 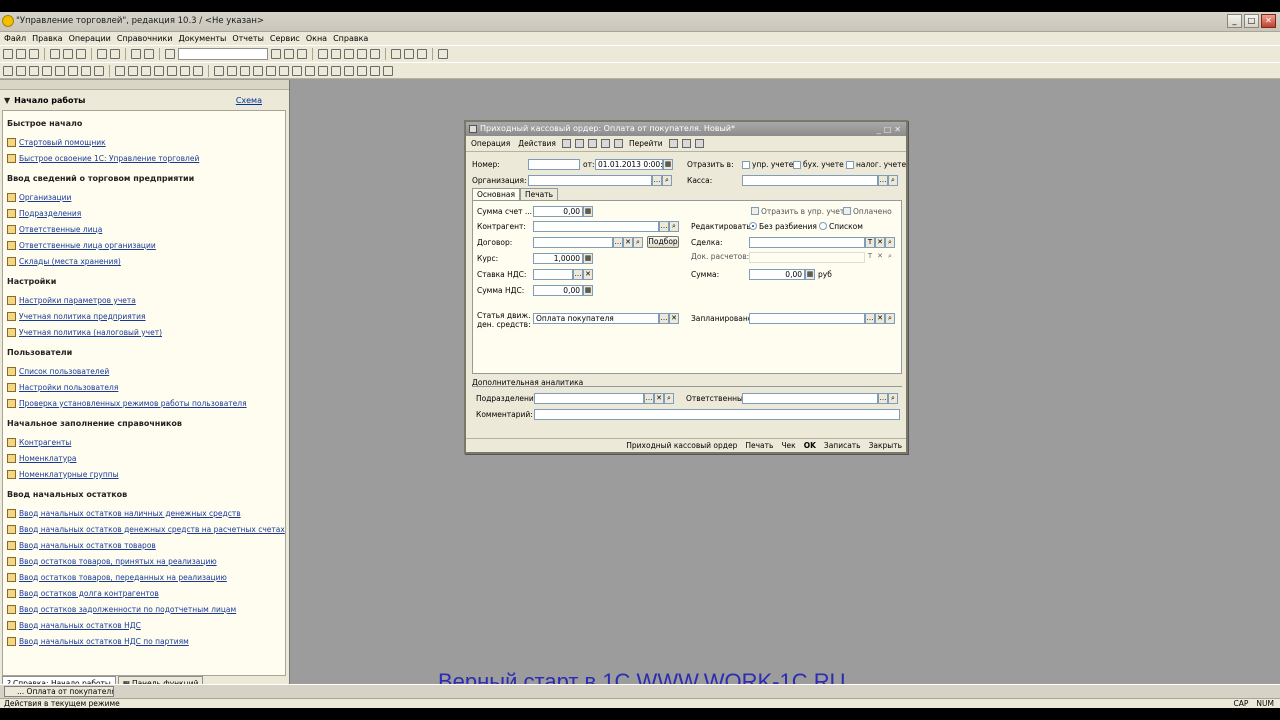 What do you see at coordinates (90, 38) in the screenshot?
I see `menu-operations: Операции` at bounding box center [90, 38].